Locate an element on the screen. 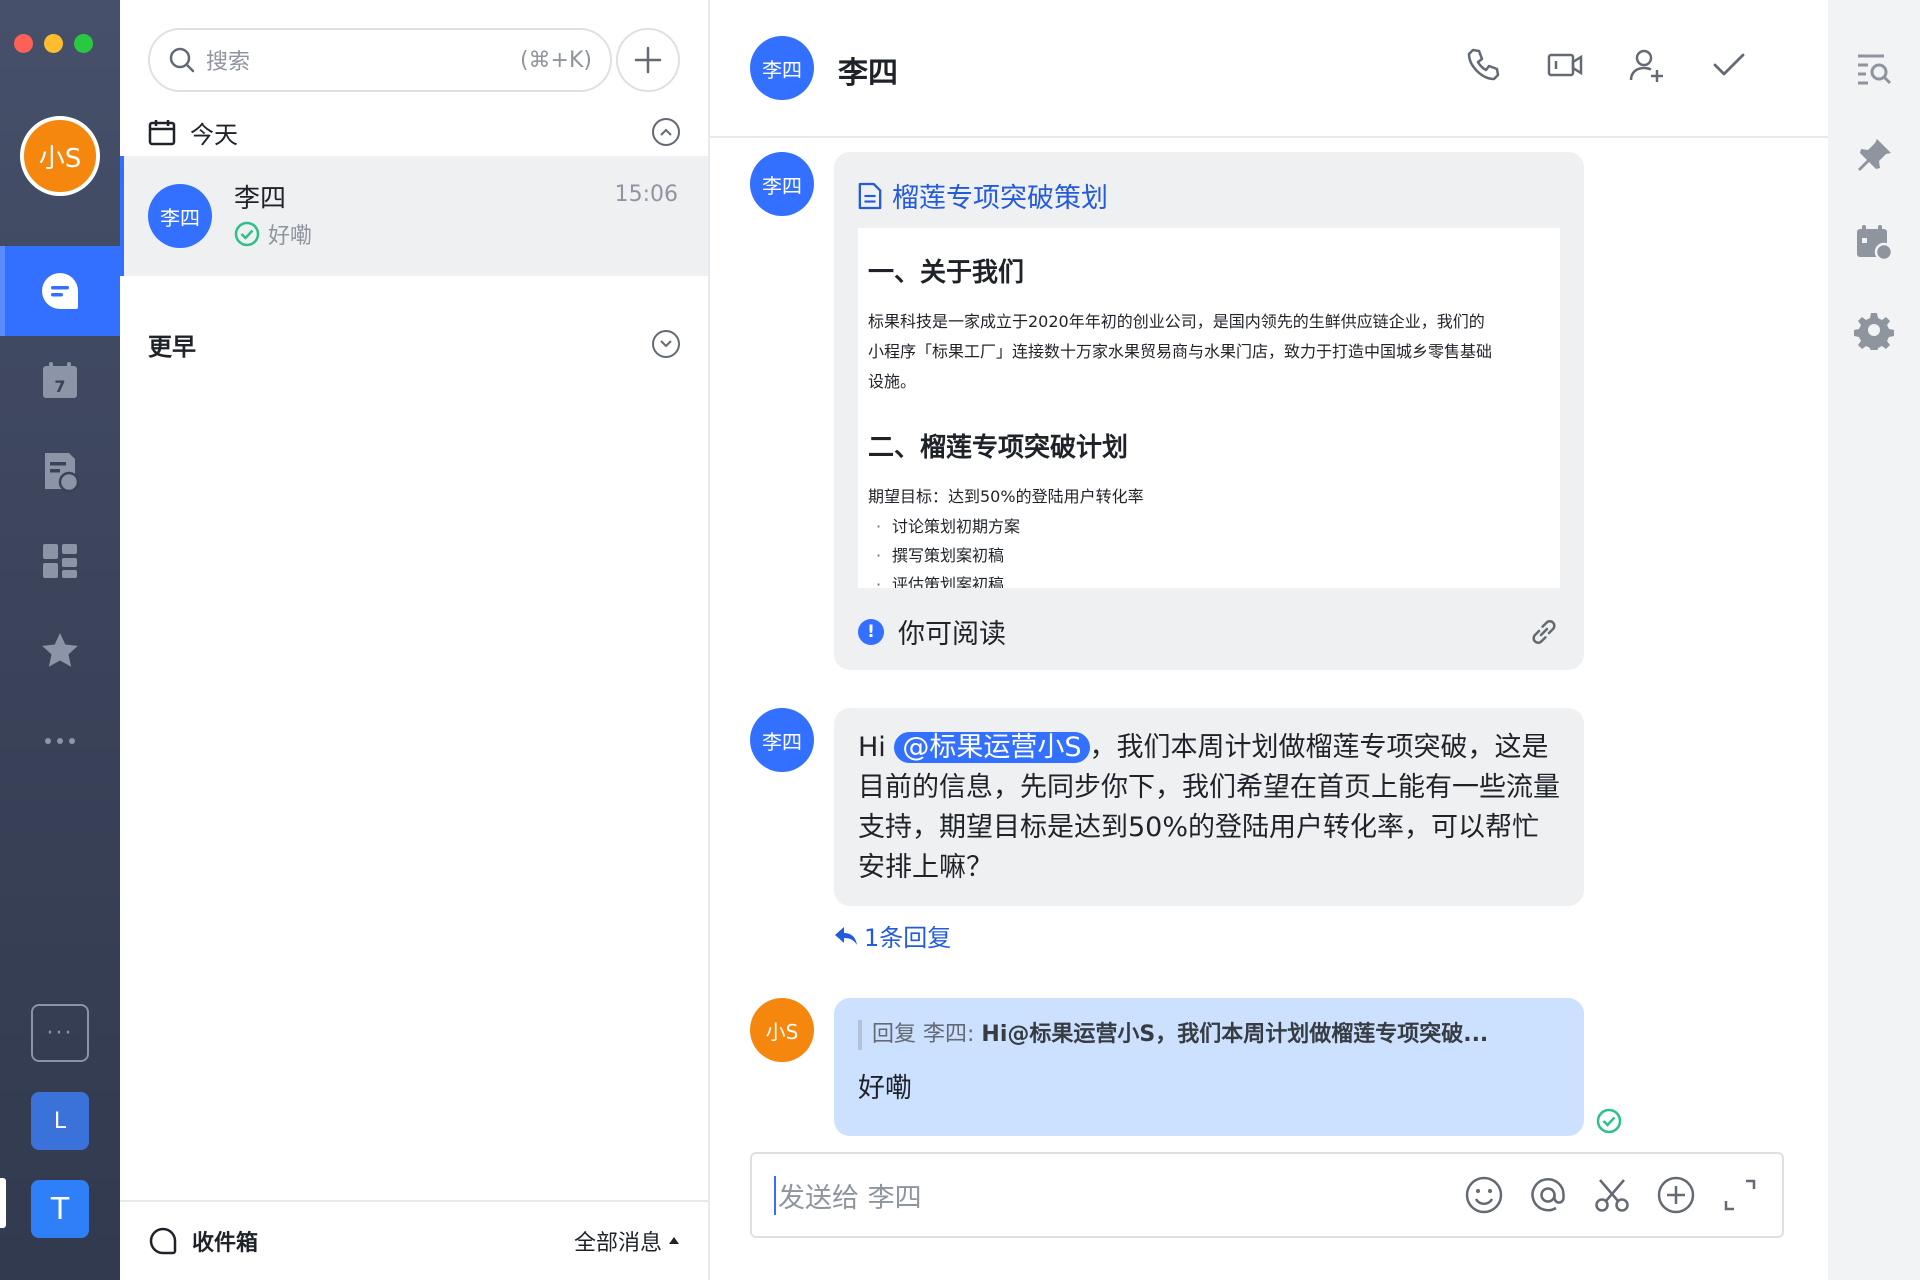  read-check-icon is located at coordinates (247, 234).